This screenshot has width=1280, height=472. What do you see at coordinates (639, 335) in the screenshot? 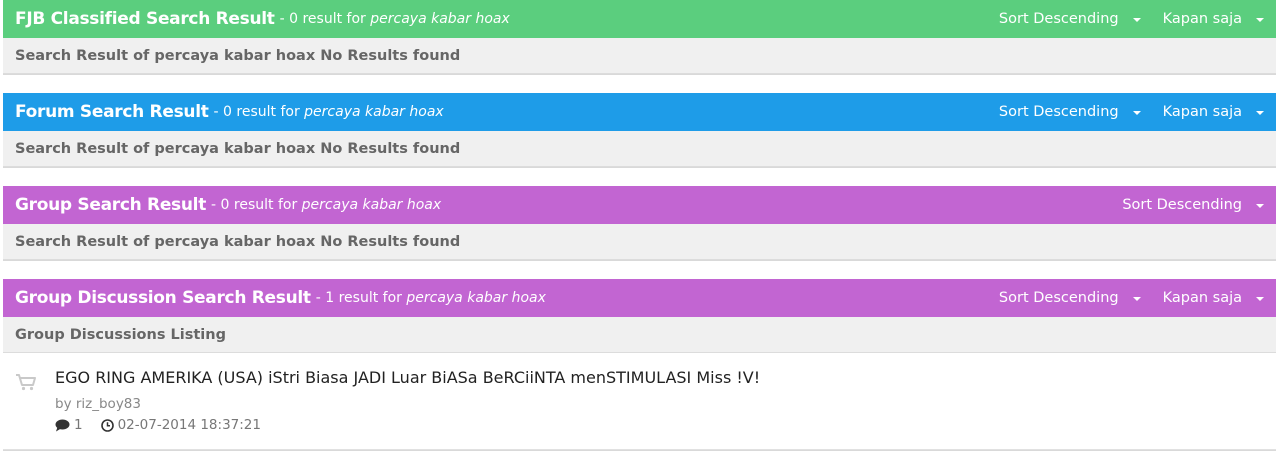
I see `listing-label: Group Discussions Listing` at bounding box center [639, 335].